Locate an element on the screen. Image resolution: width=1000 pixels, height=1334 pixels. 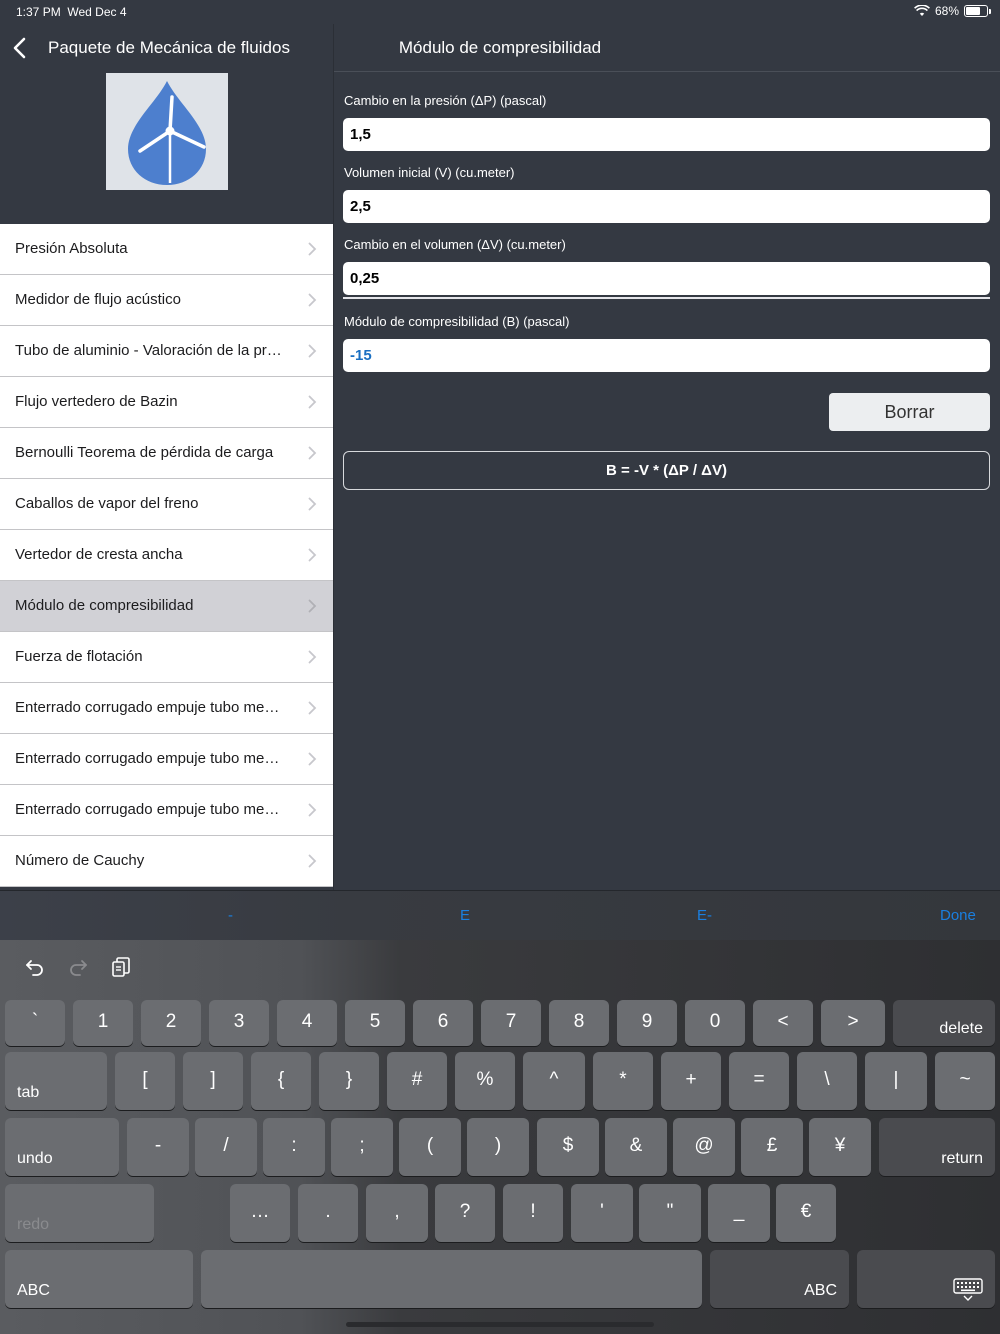
key-tilde: ~ is located at coordinates (965, 1081).